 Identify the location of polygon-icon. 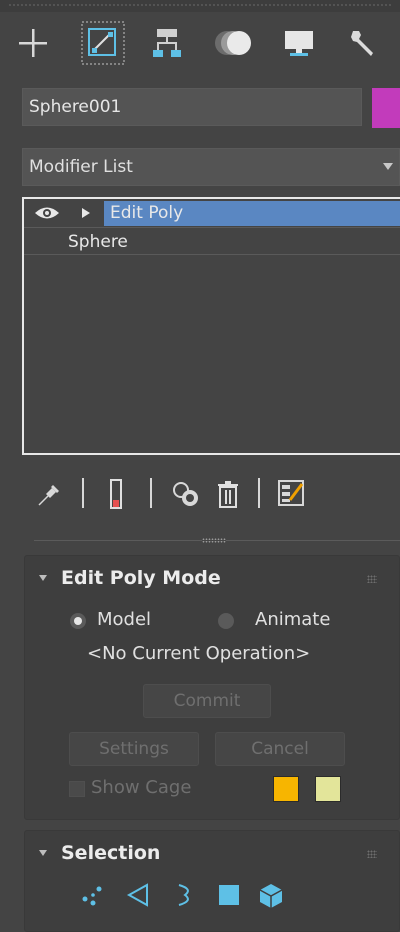
(229, 895).